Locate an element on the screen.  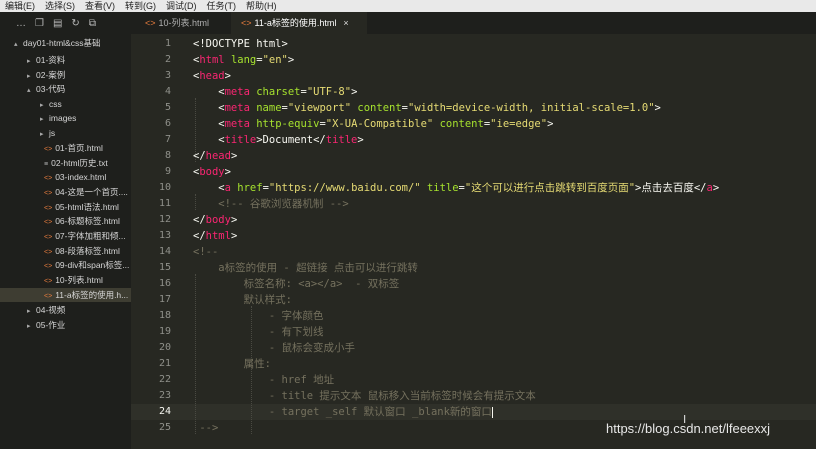
tree-folder-item: ▸ js is located at coordinates (65, 133).